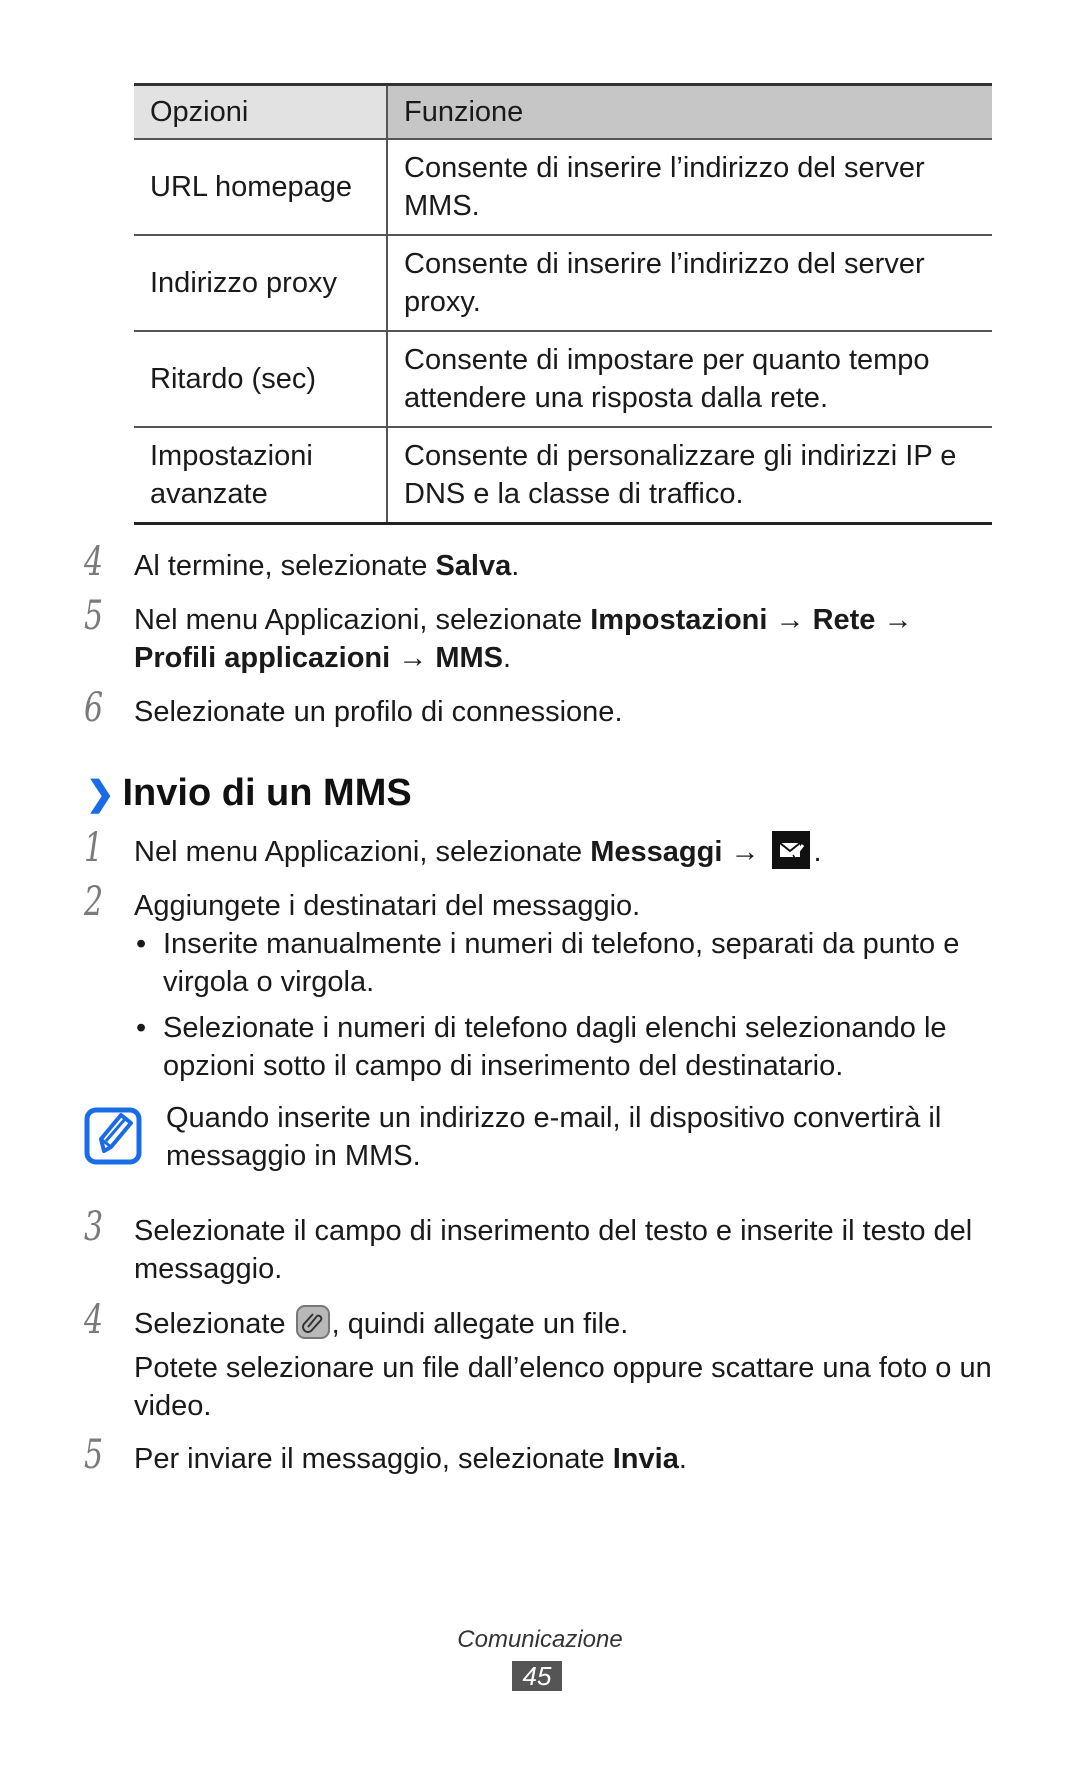 This screenshot has width=1080, height=1771. What do you see at coordinates (790, 850) in the screenshot?
I see `compose-message-icon` at bounding box center [790, 850].